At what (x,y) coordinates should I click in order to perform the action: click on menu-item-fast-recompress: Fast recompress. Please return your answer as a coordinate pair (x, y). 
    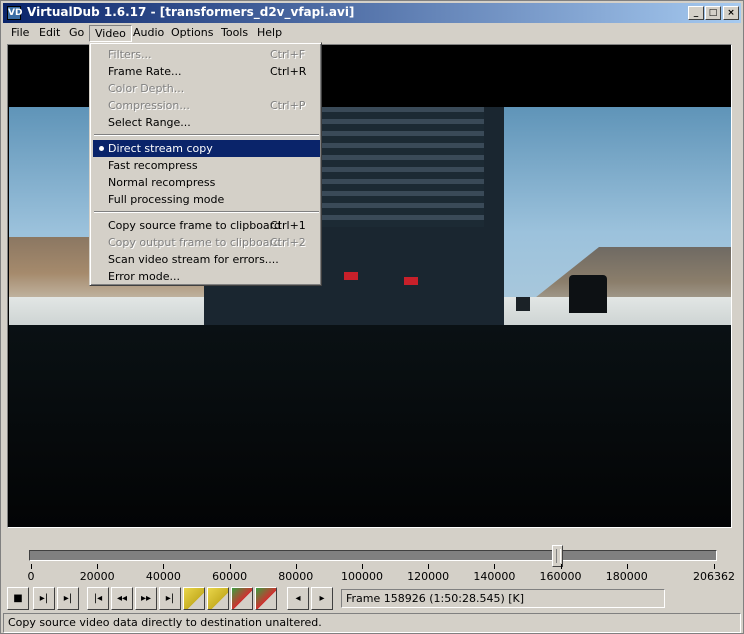
    Looking at the image, I should click on (206, 165).